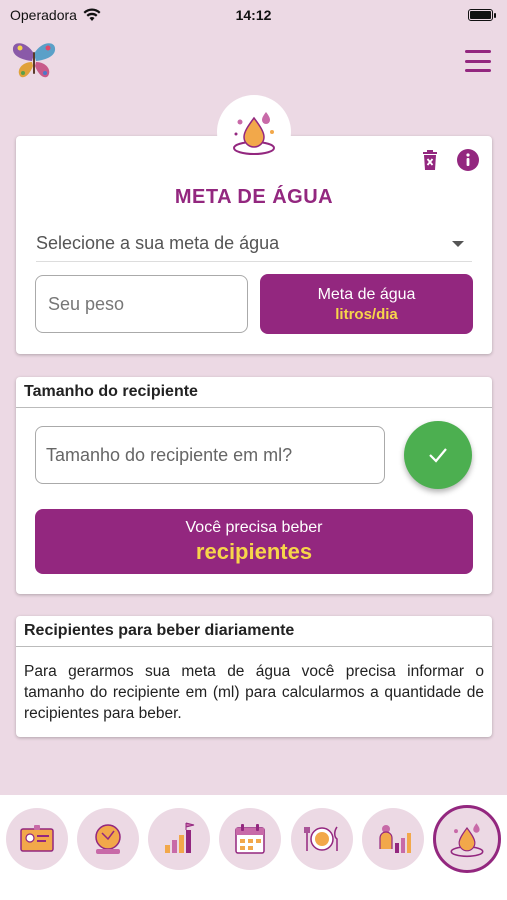  I want to click on weight-input-placeholder: Seu peso, so click(86, 303).